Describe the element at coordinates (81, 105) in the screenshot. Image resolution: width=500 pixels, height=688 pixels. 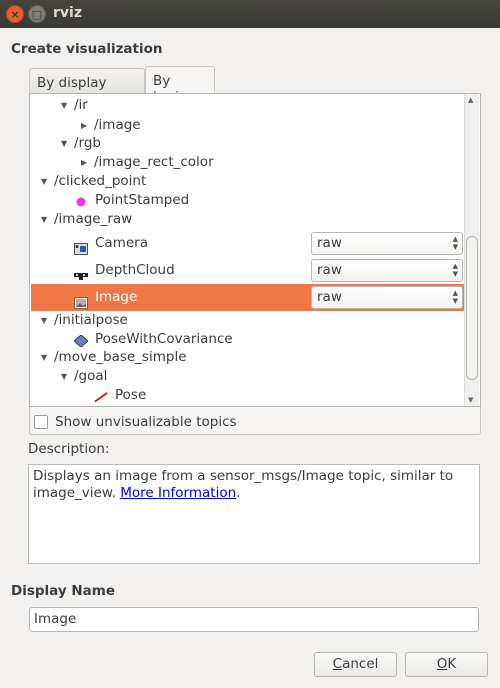
I see `tree-item-label: /ir` at that location.